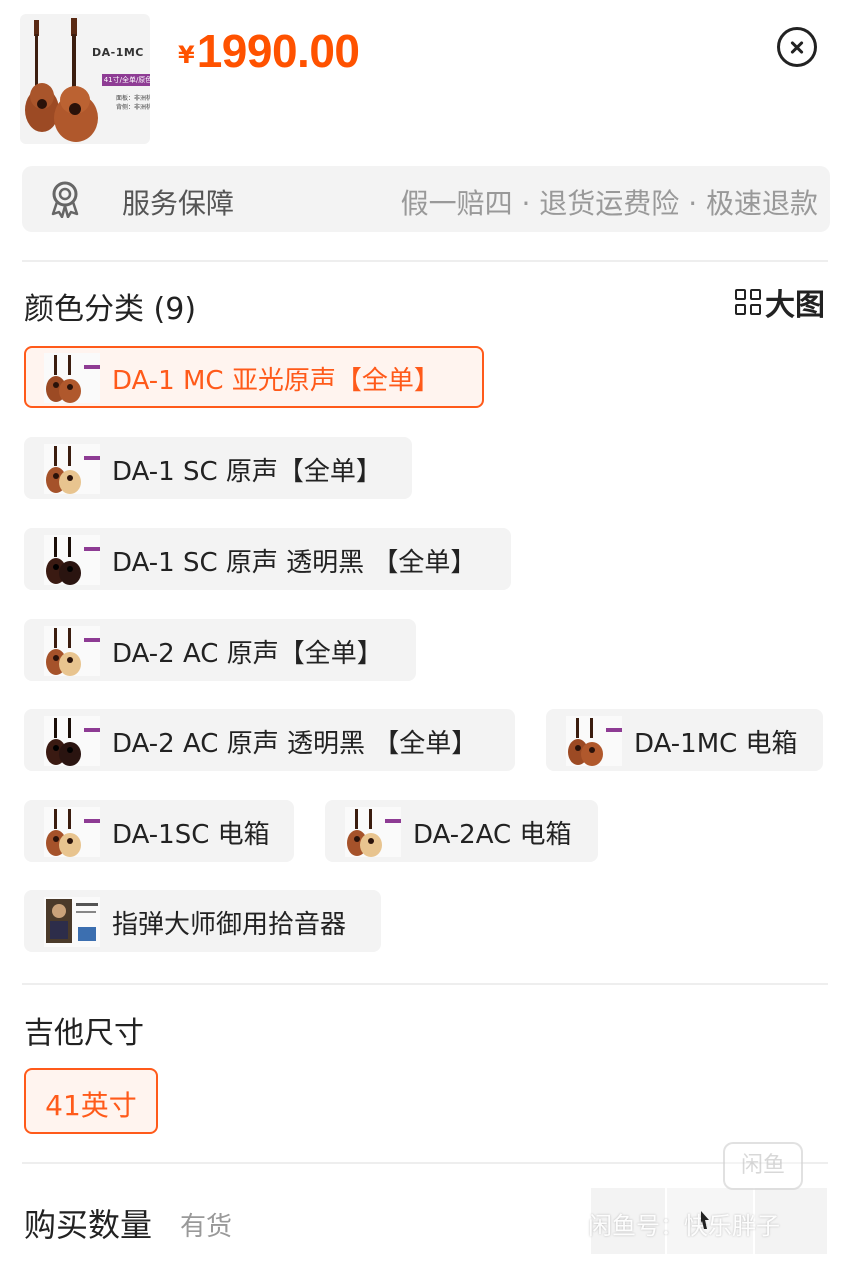  What do you see at coordinates (295, 744) in the screenshot?
I see `color-option-label: DA-2 AC 原声 透明黑 【全单】` at bounding box center [295, 744].